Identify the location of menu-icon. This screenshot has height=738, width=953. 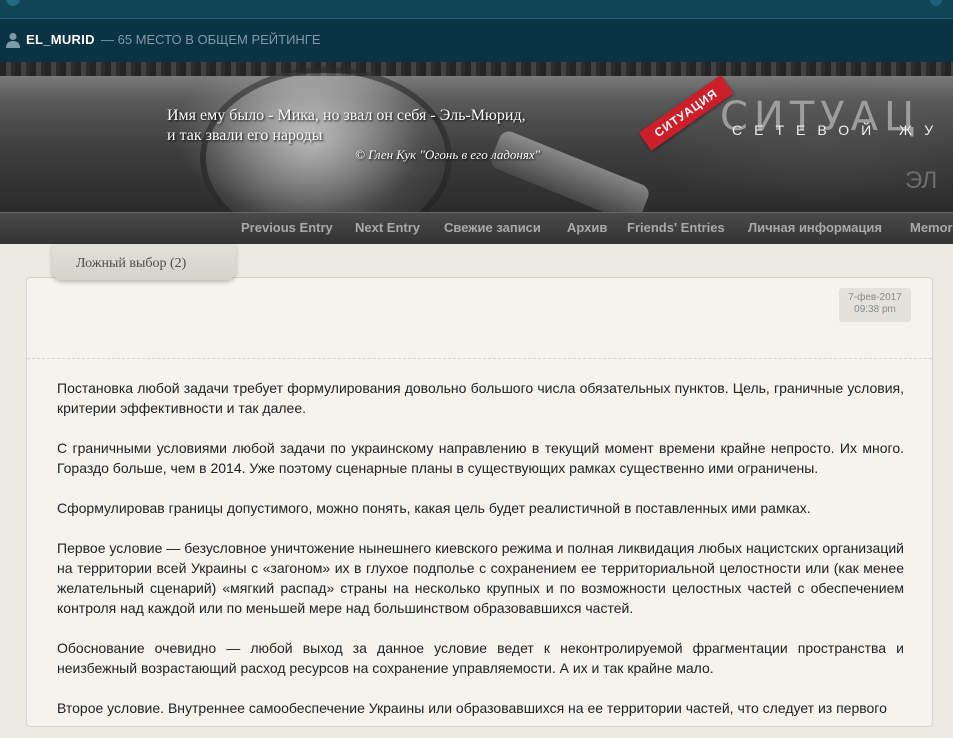
(936, 3).